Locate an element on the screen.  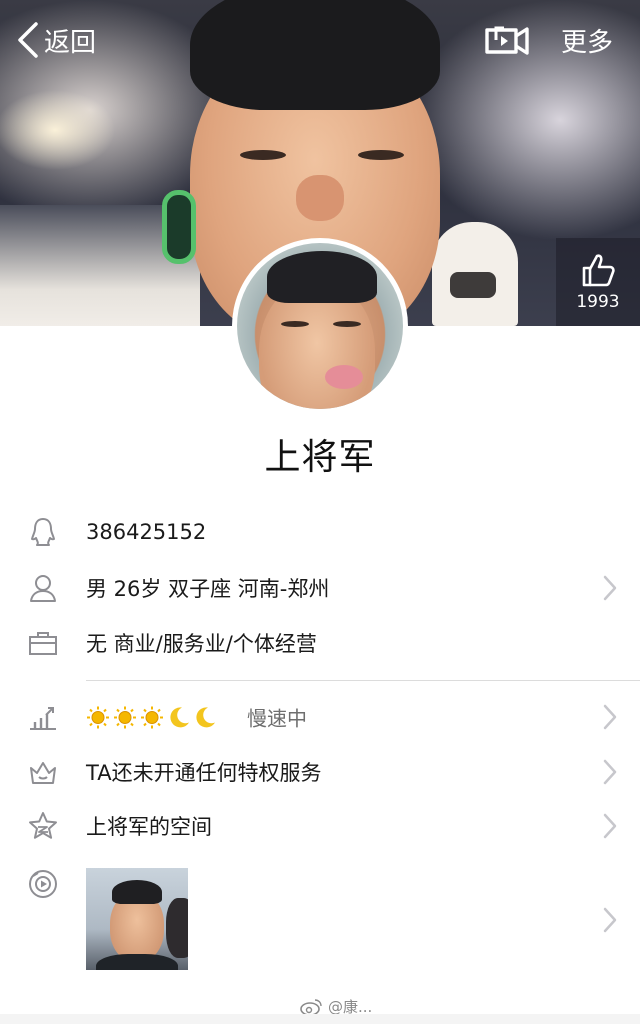
star-icon is located at coordinates (43, 825).